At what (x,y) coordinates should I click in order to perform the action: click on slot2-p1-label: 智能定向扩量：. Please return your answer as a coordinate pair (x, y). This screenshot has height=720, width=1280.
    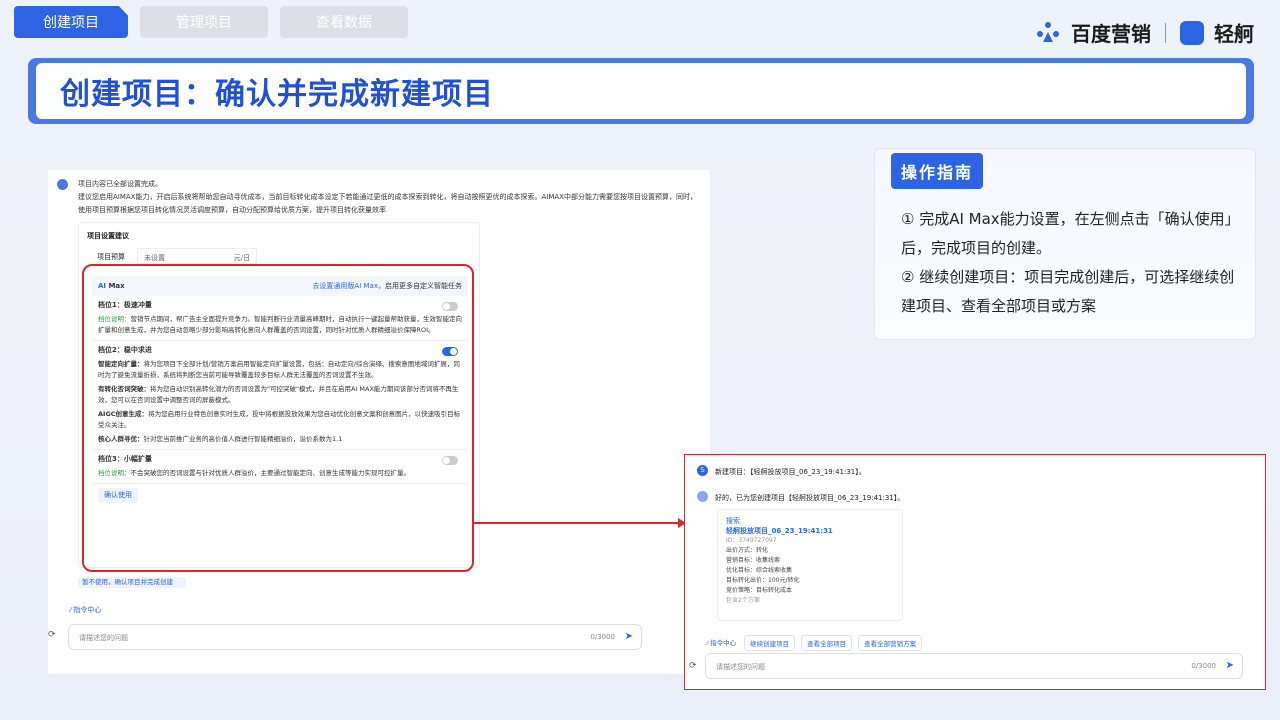
    Looking at the image, I should click on (121, 364).